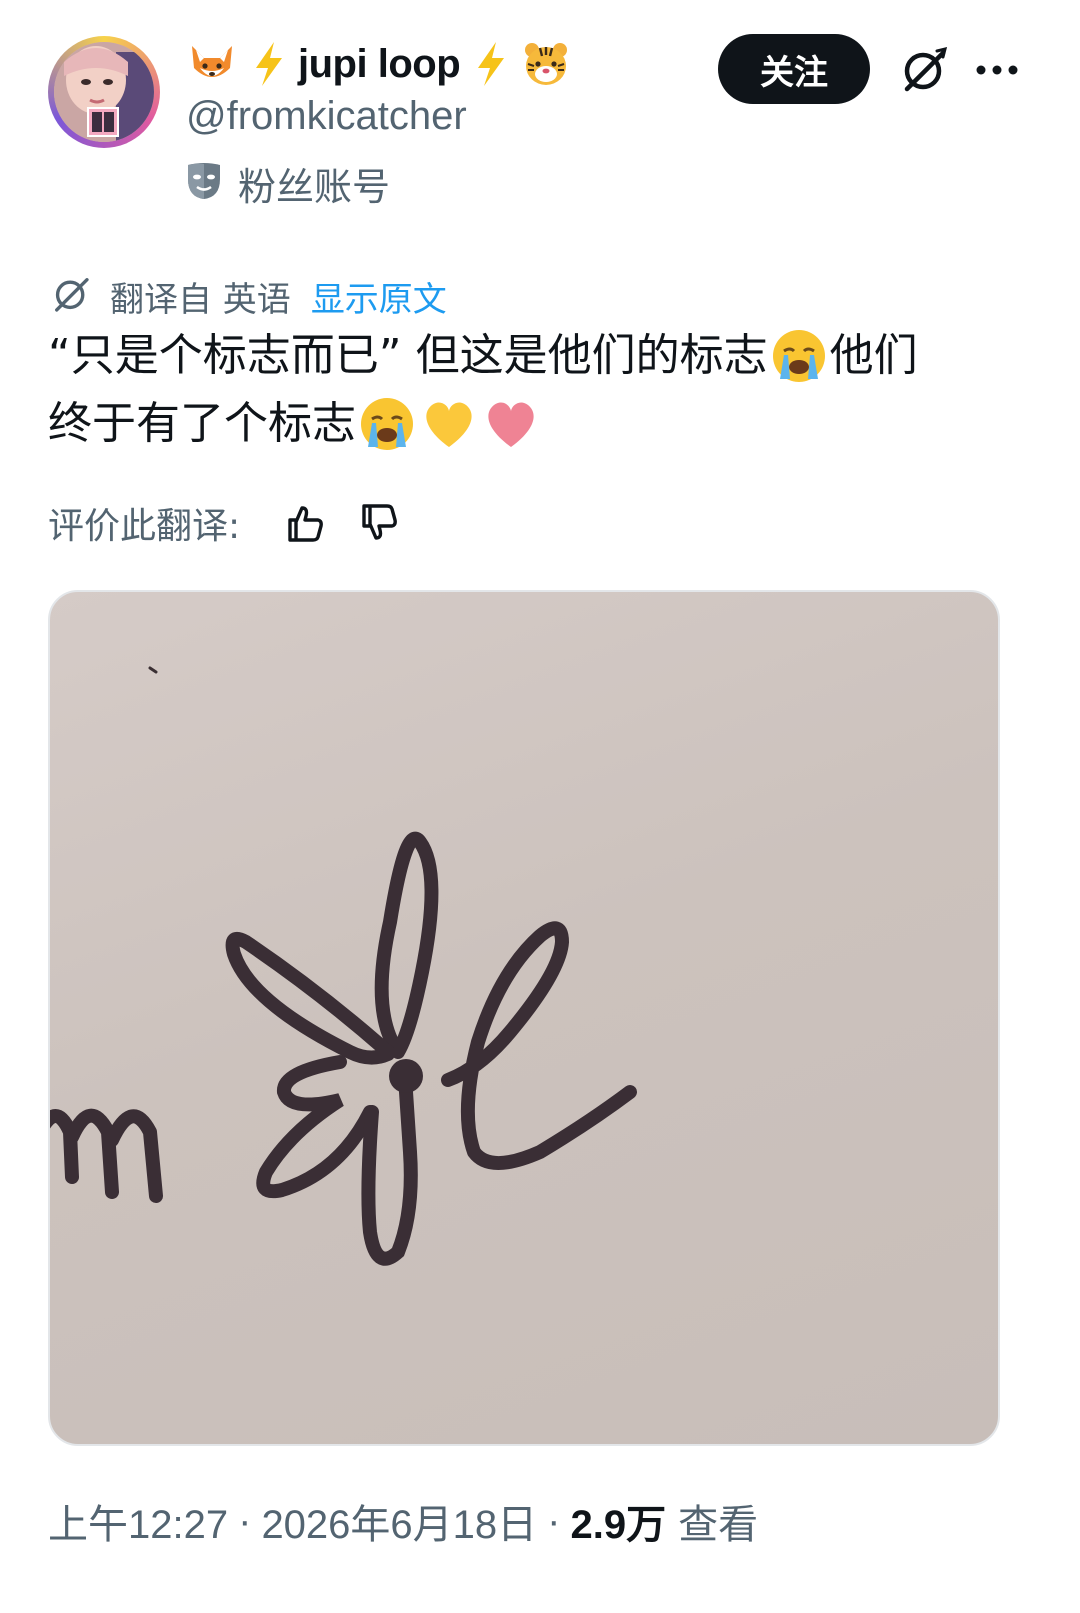  Describe the element at coordinates (144, 526) in the screenshot. I see `rate-translation-label: 评价此翻译:` at that location.